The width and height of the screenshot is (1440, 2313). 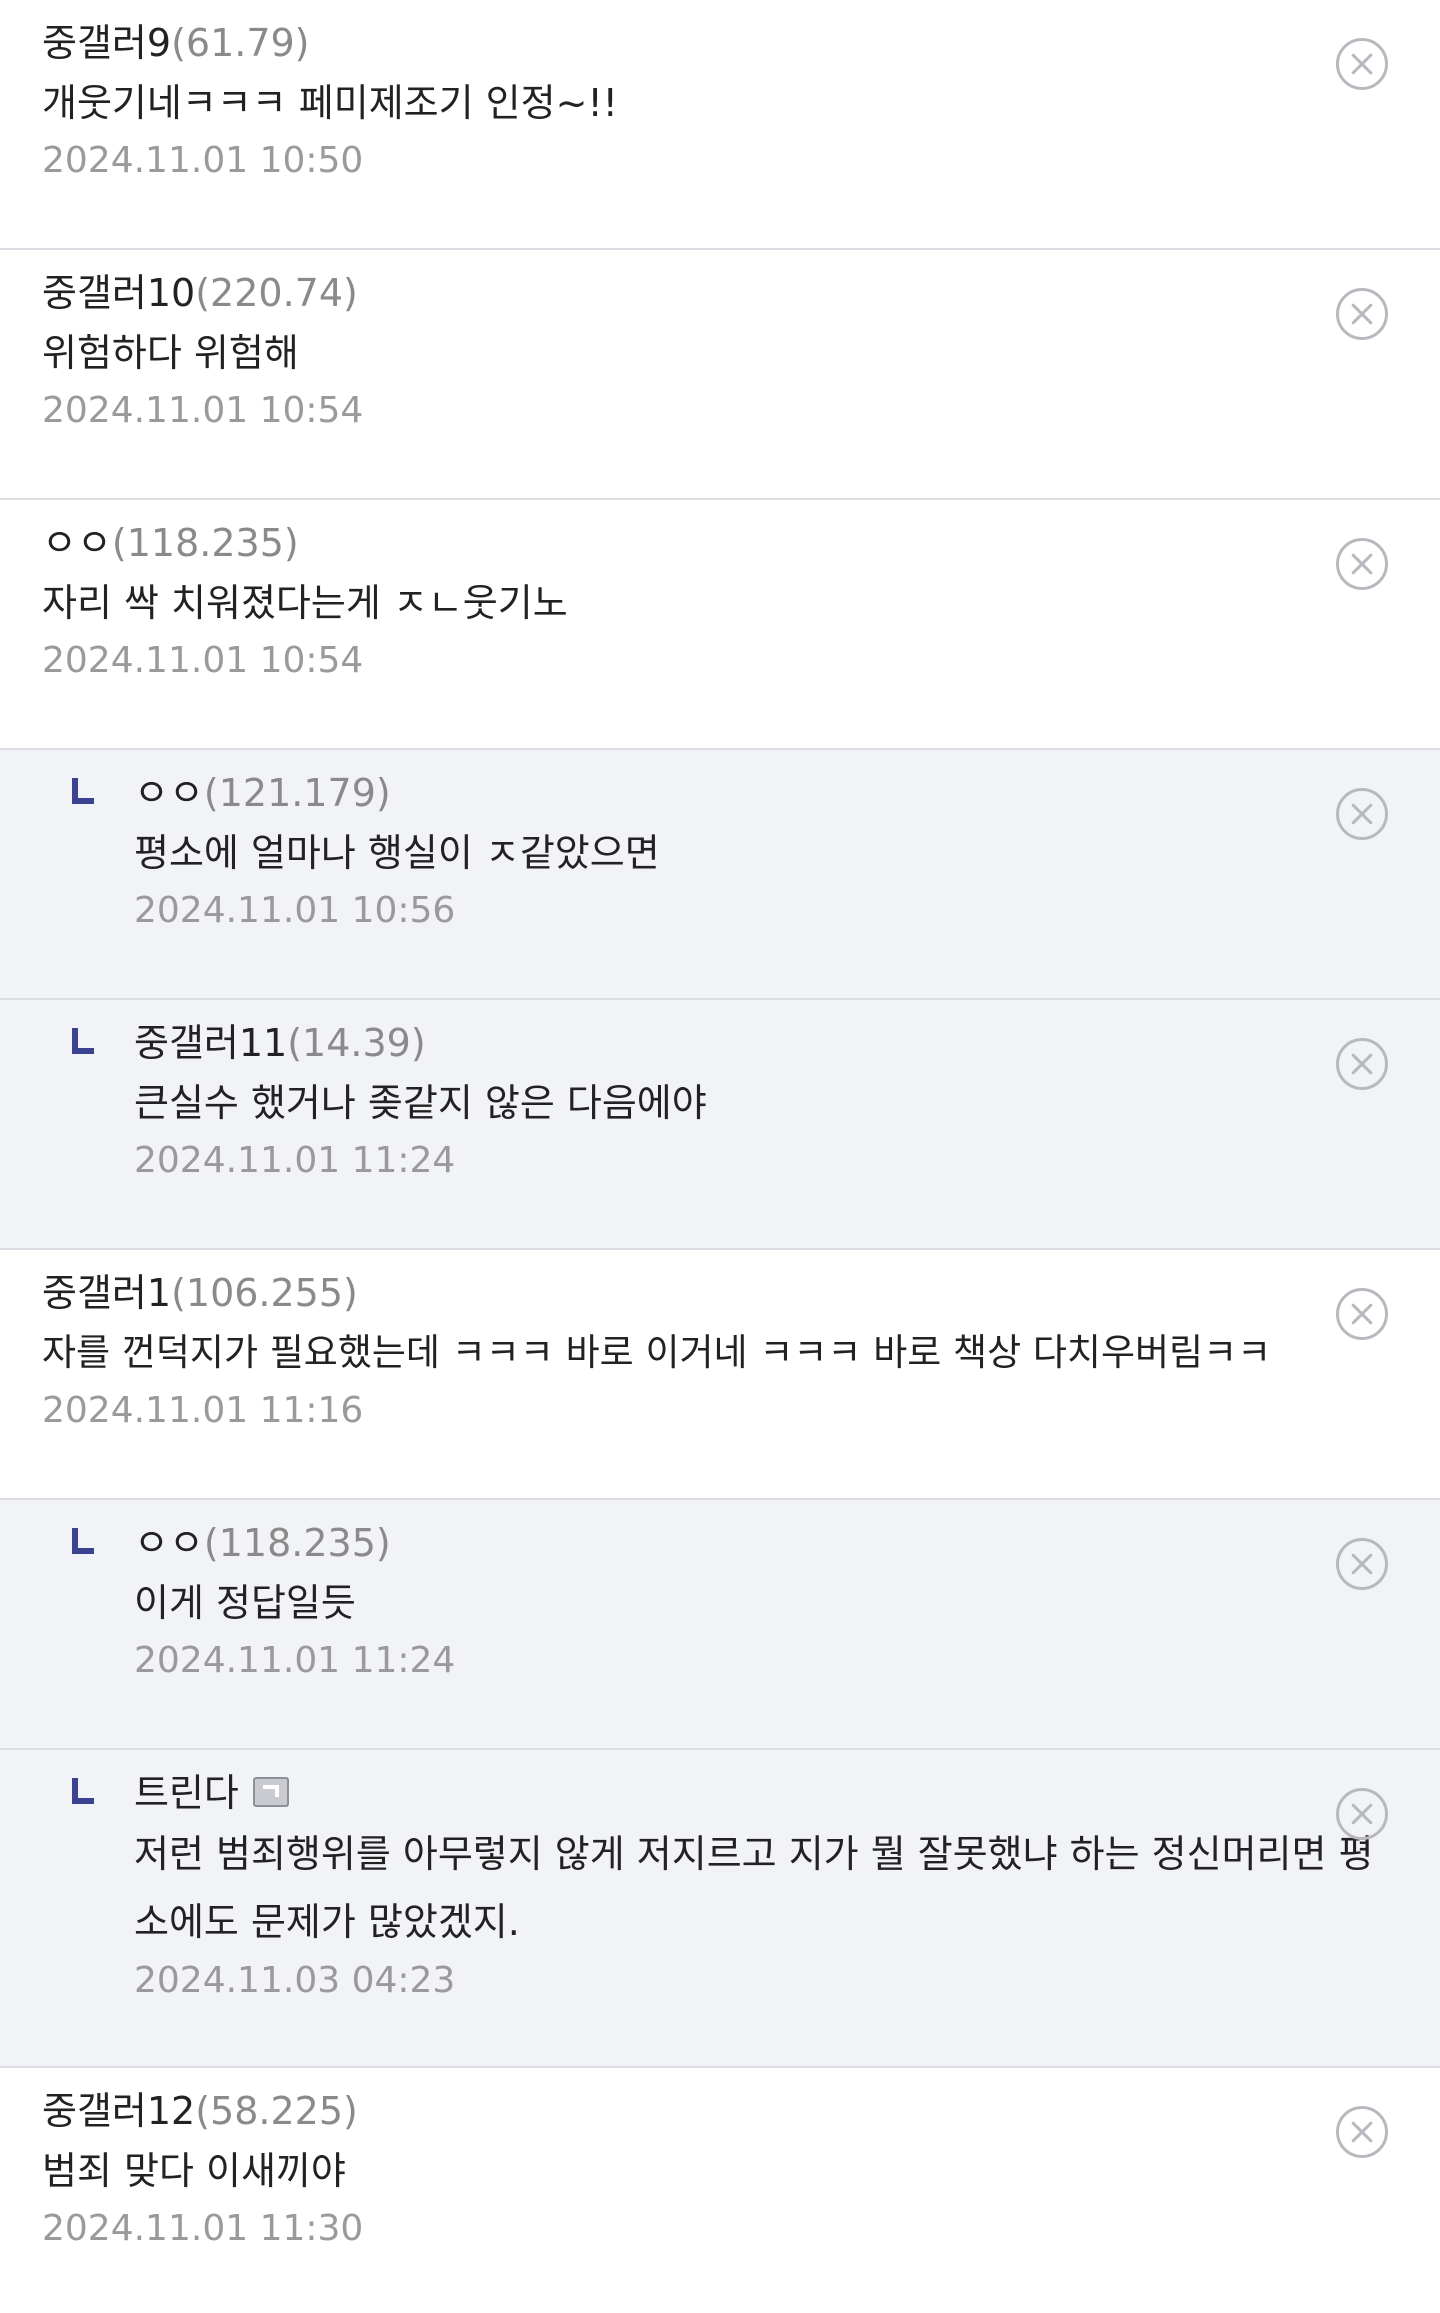 I want to click on comment-text: 개웃기네ㅋㅋㅋ 페미제조기 인정~!!, so click(x=330, y=103).